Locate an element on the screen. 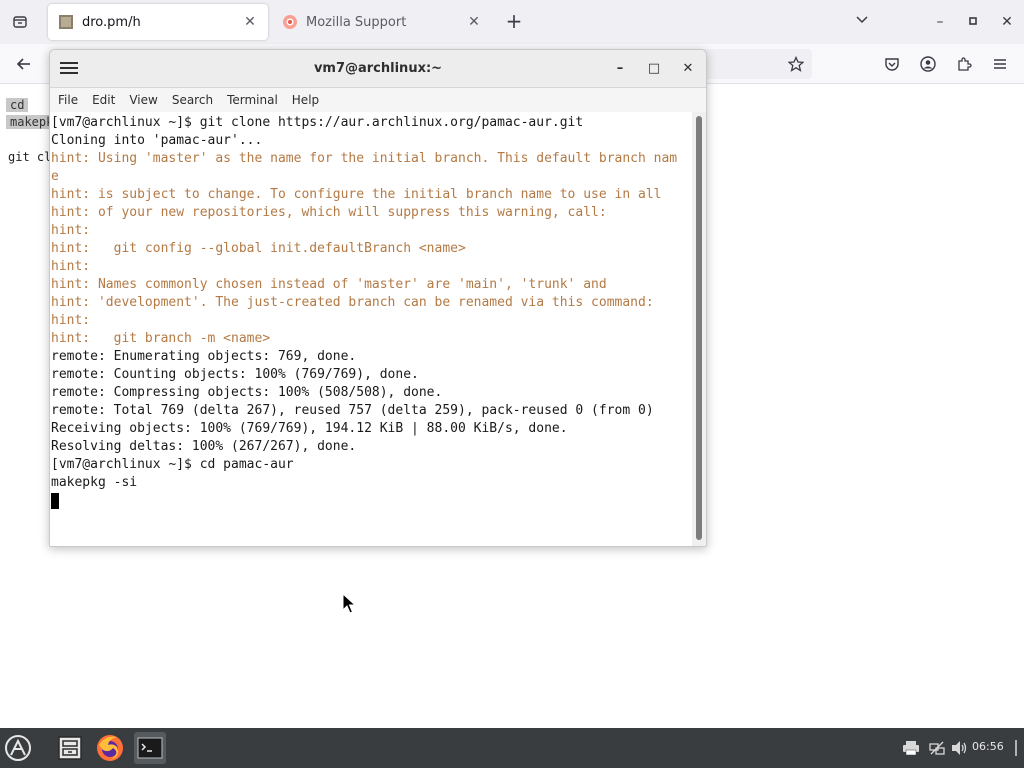 This screenshot has height=768, width=1024. page-text-cd: cd is located at coordinates (17, 105).